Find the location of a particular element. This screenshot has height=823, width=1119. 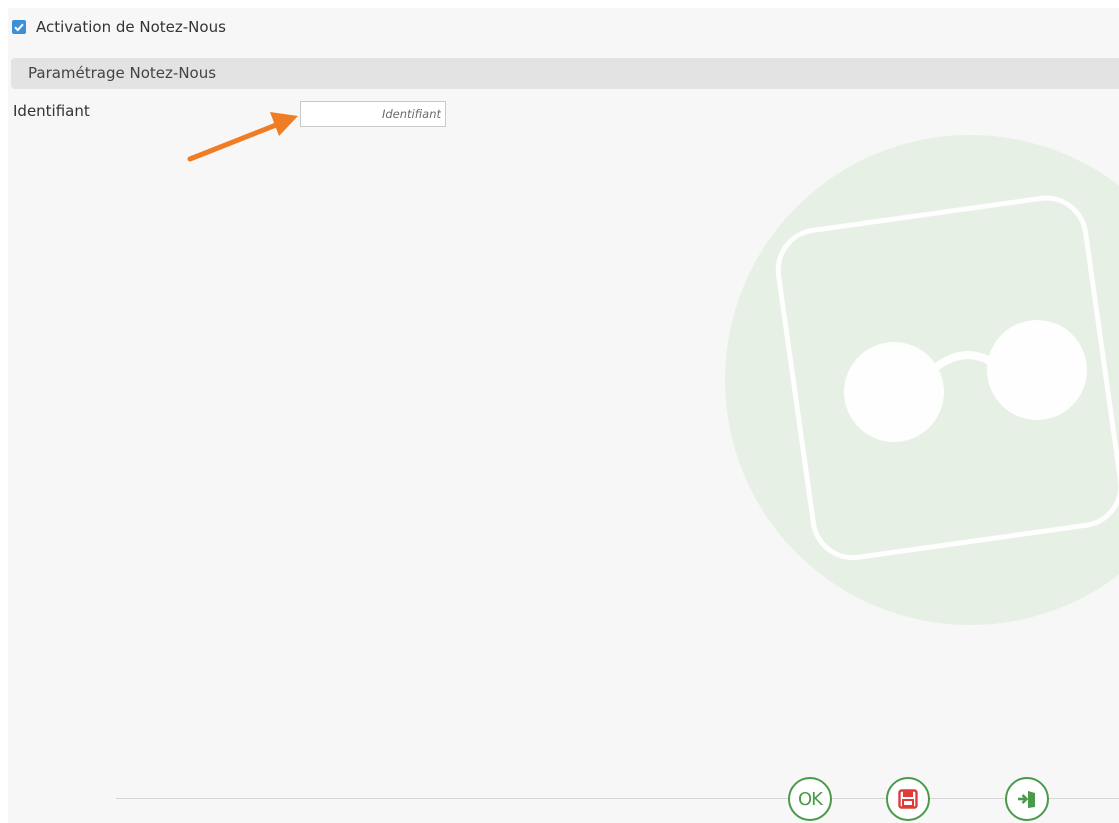

ok-label: OK is located at coordinates (810, 799).